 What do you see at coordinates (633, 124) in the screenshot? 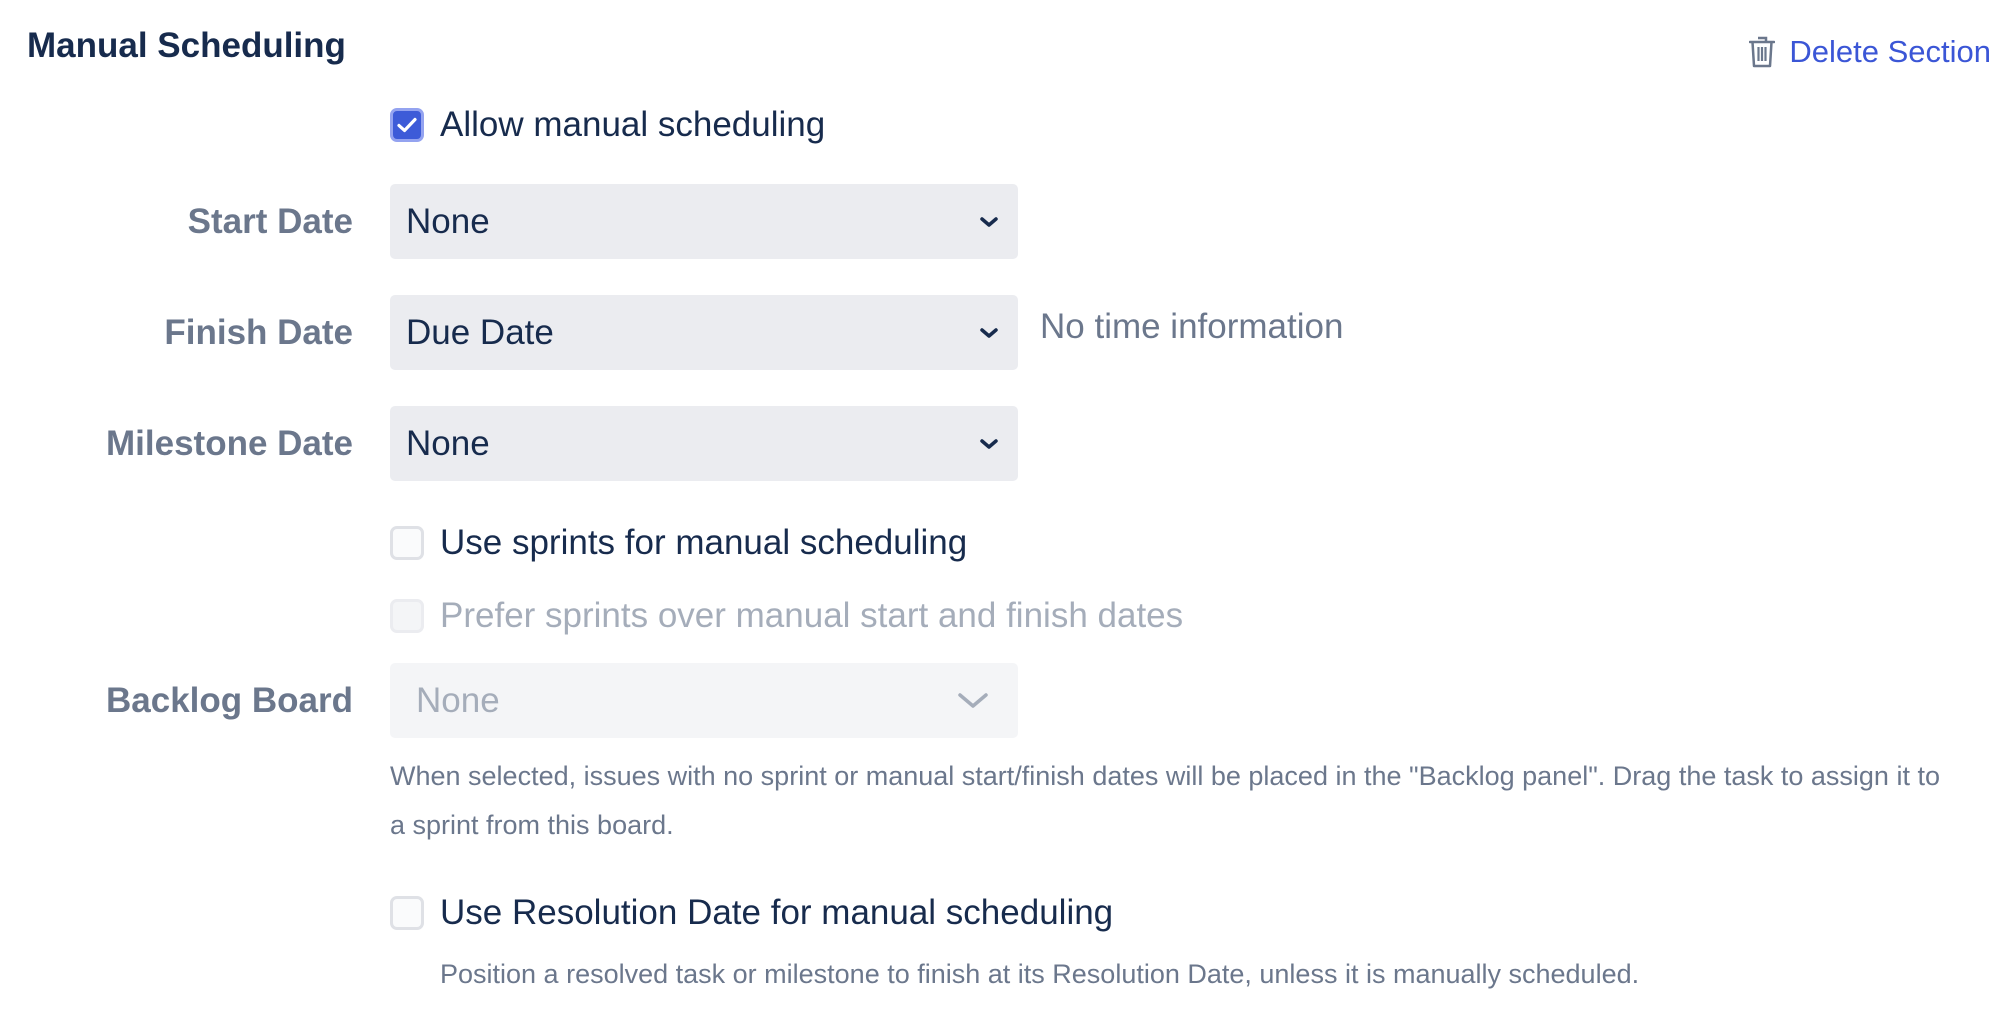
I see `allow-manual-scheduling-label: Allow manual scheduling` at bounding box center [633, 124].